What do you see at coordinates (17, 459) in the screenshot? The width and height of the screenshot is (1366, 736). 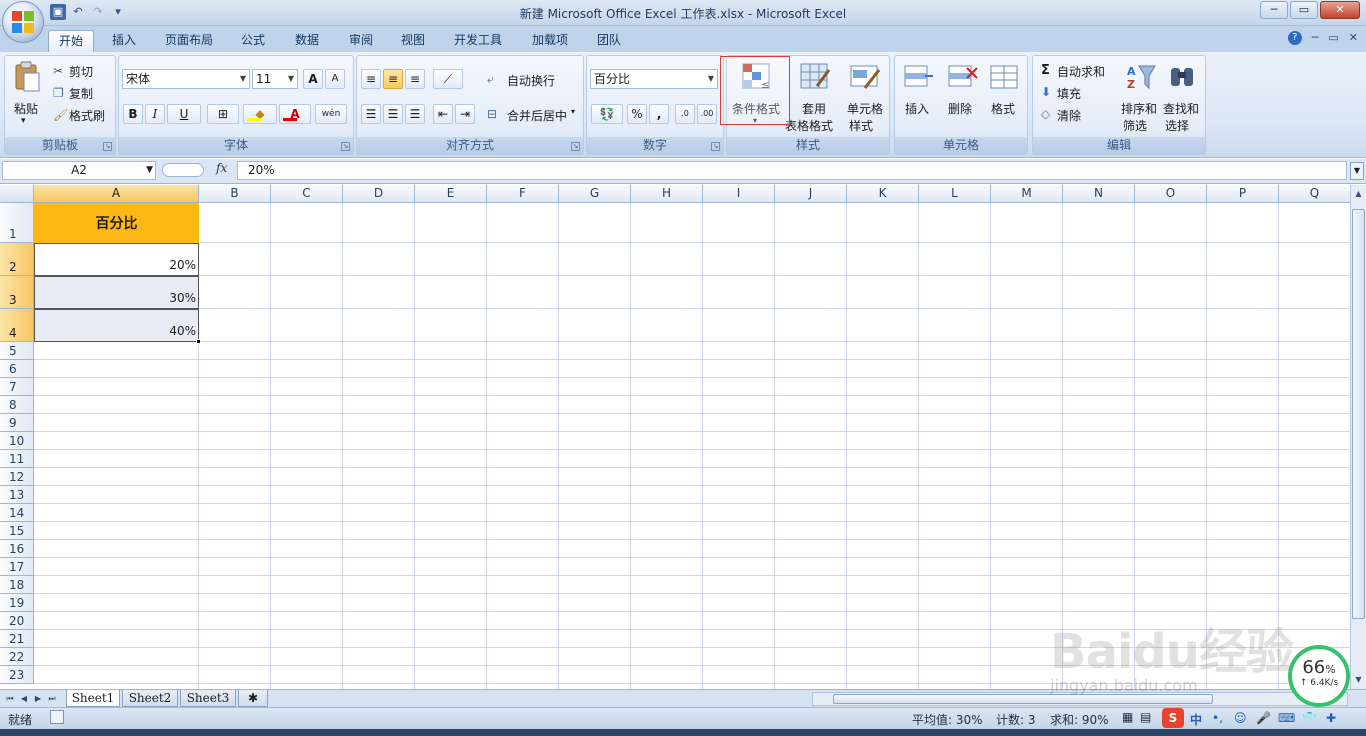 I see `row-header-11: 11` at bounding box center [17, 459].